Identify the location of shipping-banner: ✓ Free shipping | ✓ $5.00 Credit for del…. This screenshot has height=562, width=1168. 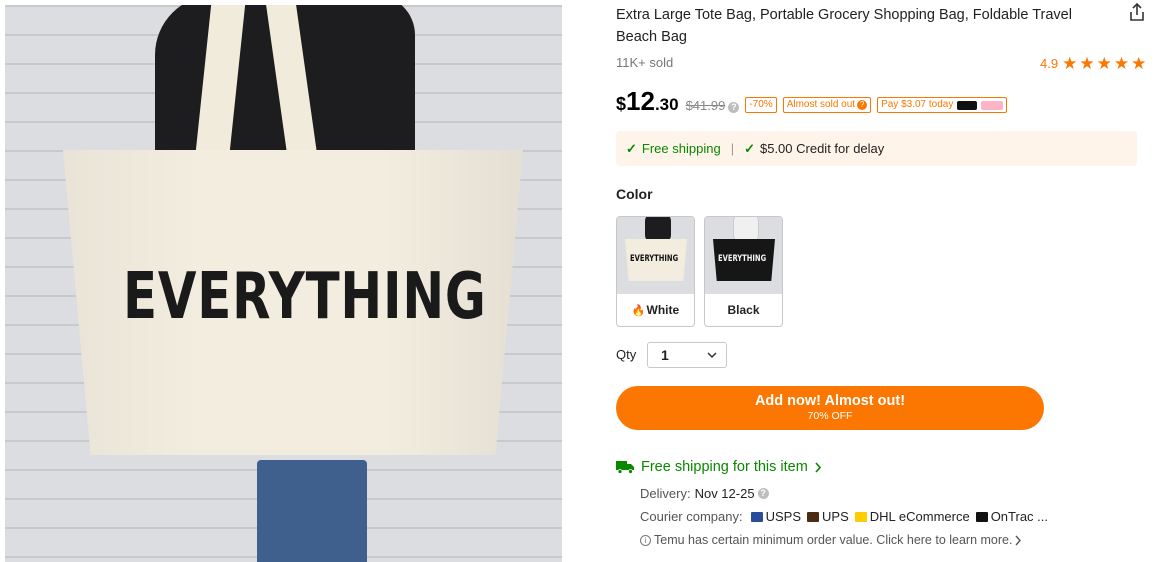
(876, 148).